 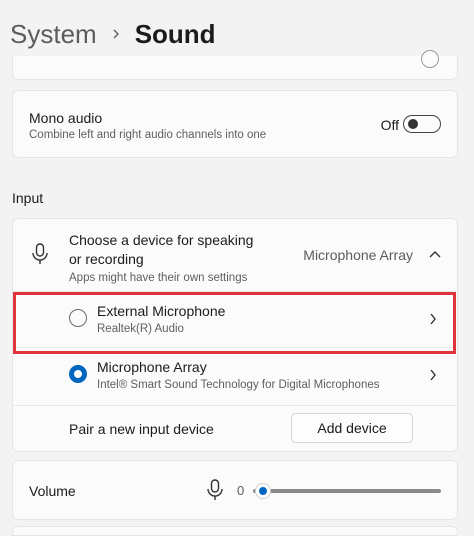 What do you see at coordinates (358, 255) in the screenshot?
I see `selected-input-device: Microphone Array` at bounding box center [358, 255].